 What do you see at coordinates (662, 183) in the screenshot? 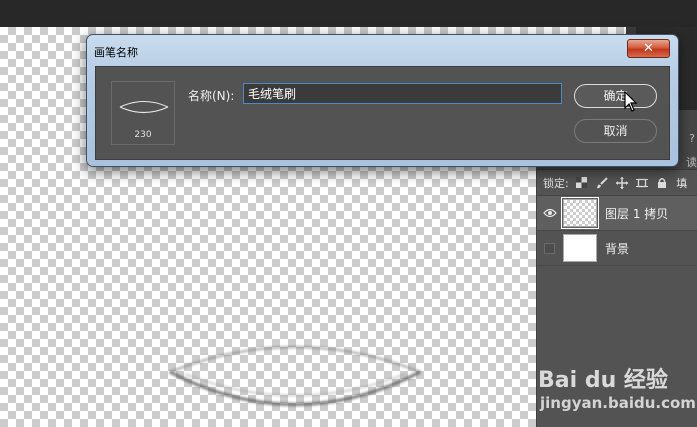
I see `padlock-icon` at bounding box center [662, 183].